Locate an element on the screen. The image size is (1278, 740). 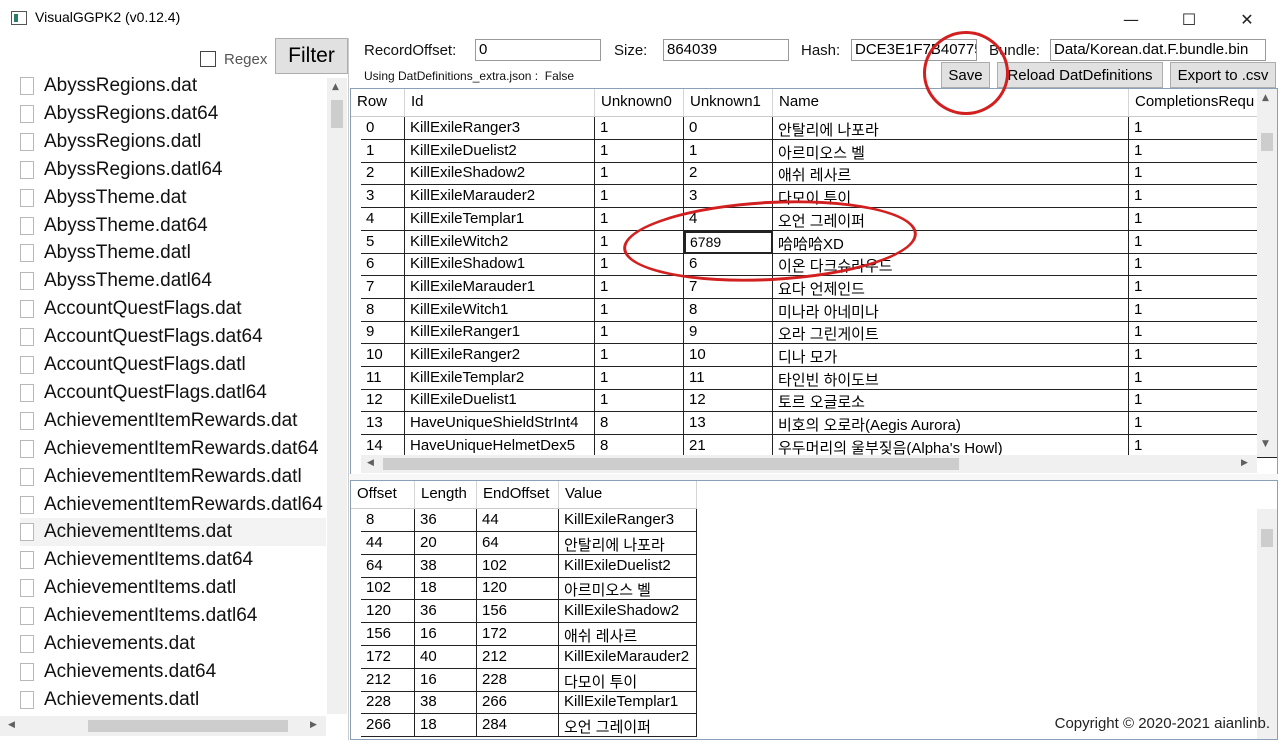
string-cell: 284 is located at coordinates (518, 726).